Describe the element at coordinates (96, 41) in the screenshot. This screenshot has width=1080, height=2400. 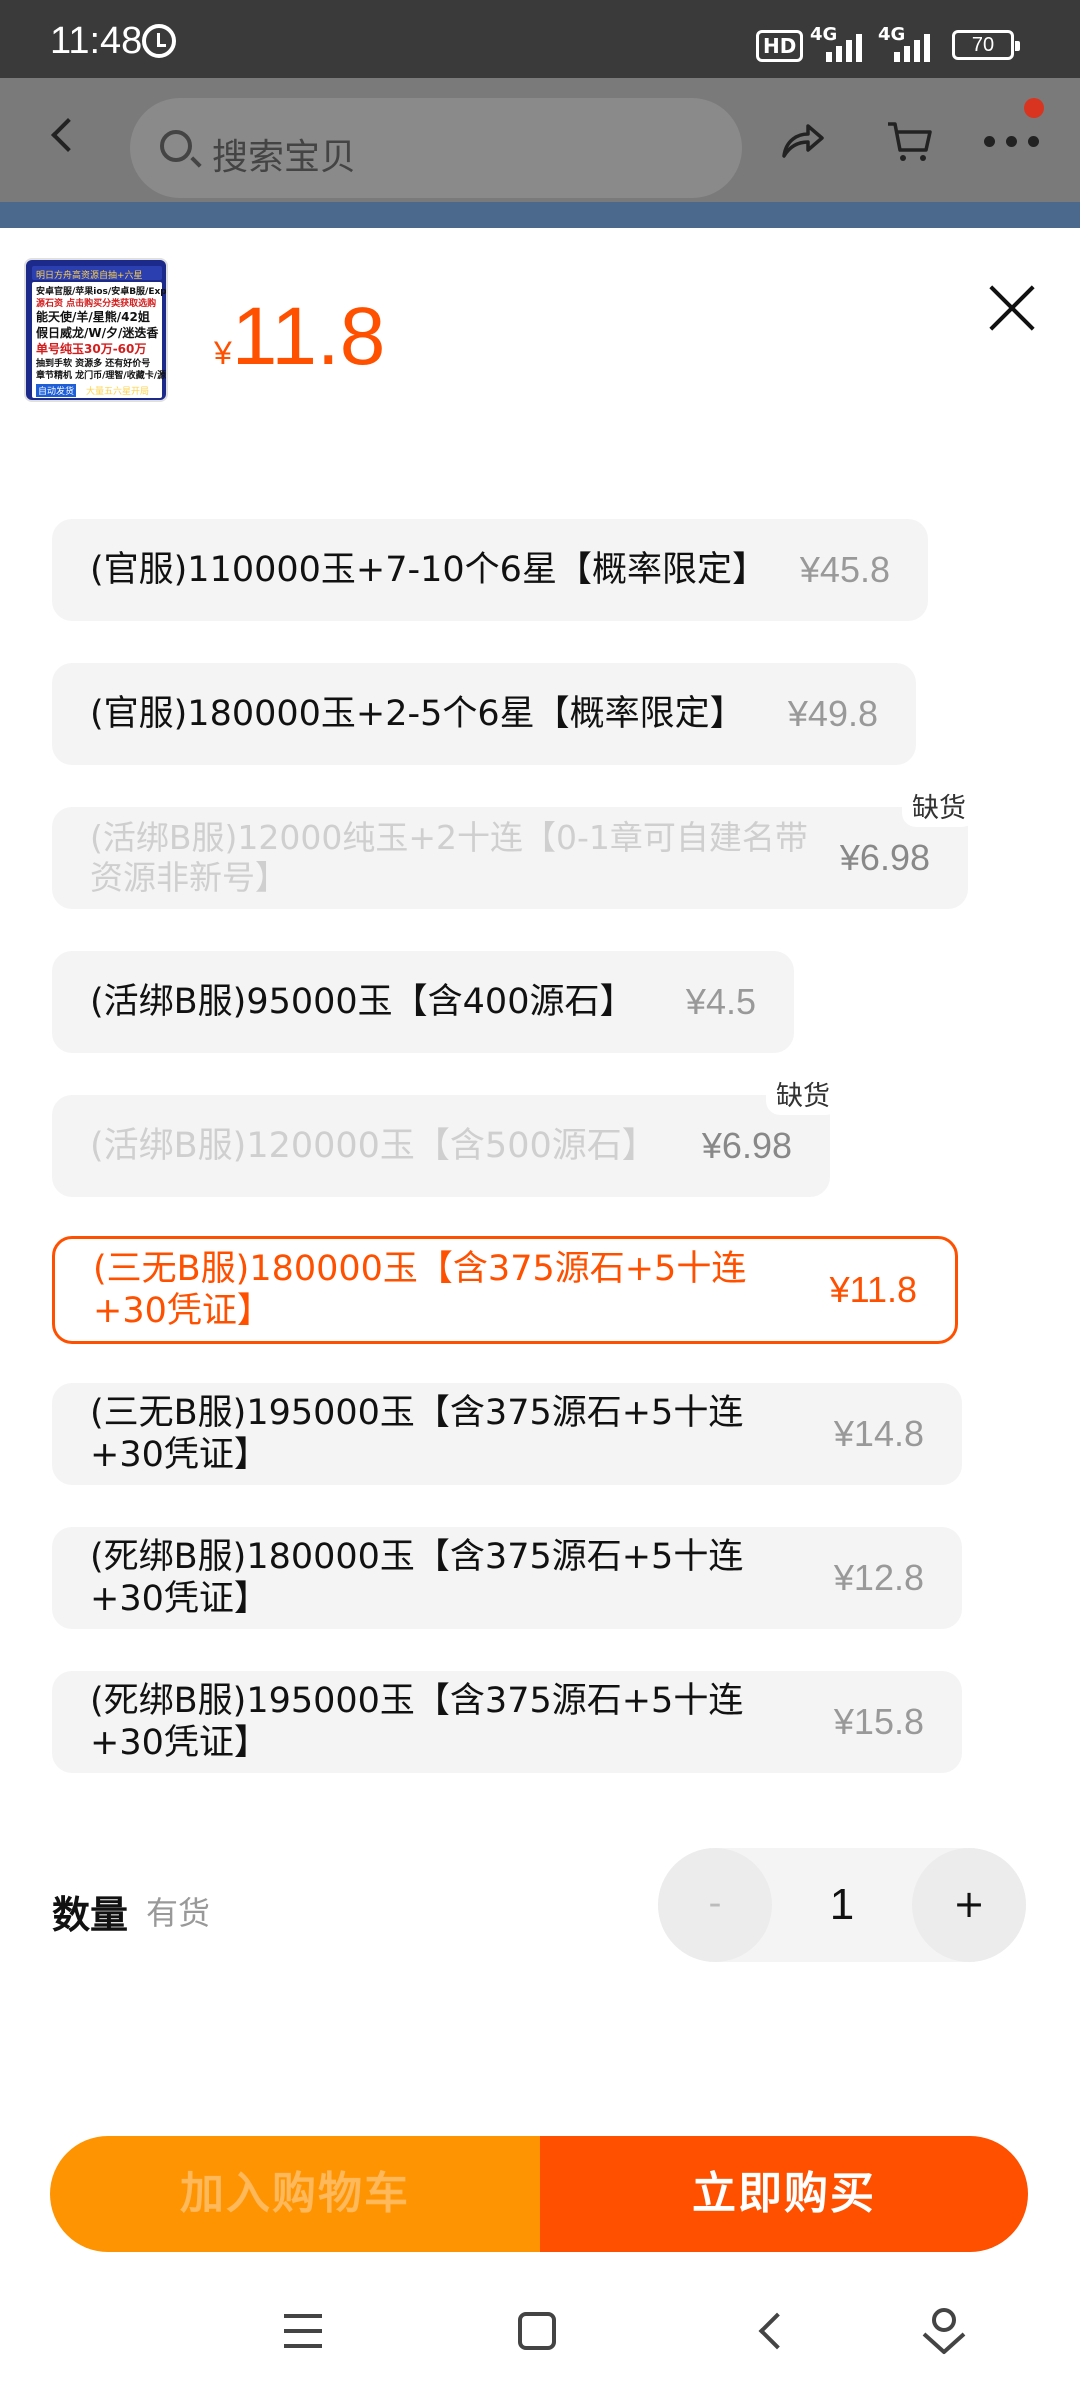
I see `clock-time: 11:48` at that location.